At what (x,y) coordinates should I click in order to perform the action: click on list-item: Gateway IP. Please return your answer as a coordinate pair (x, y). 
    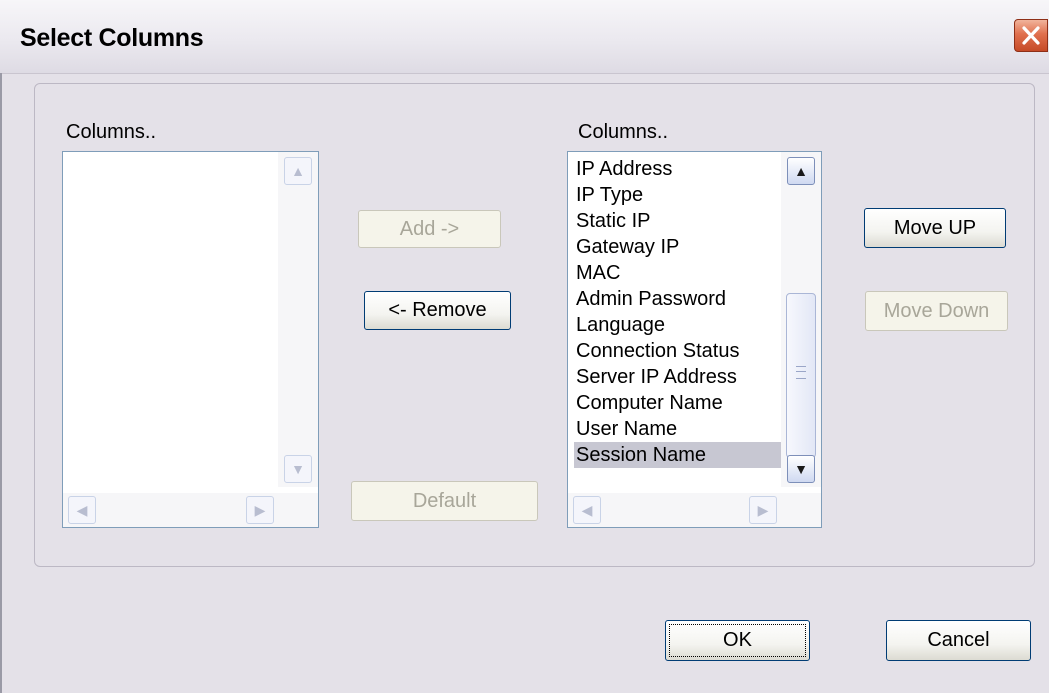
    Looking at the image, I should click on (678, 247).